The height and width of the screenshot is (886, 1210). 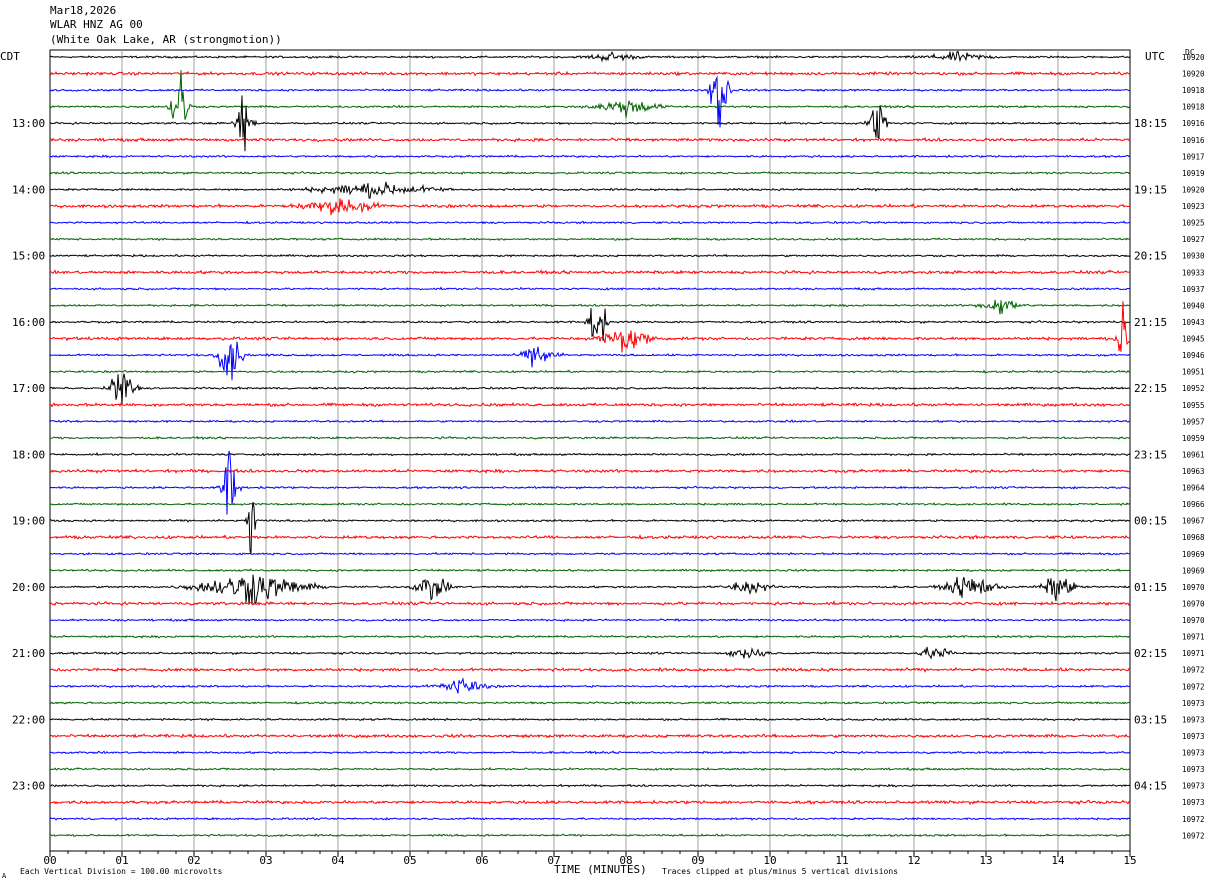 What do you see at coordinates (28, 521) in the screenshot?
I see `left-time-label: 19:00` at bounding box center [28, 521].